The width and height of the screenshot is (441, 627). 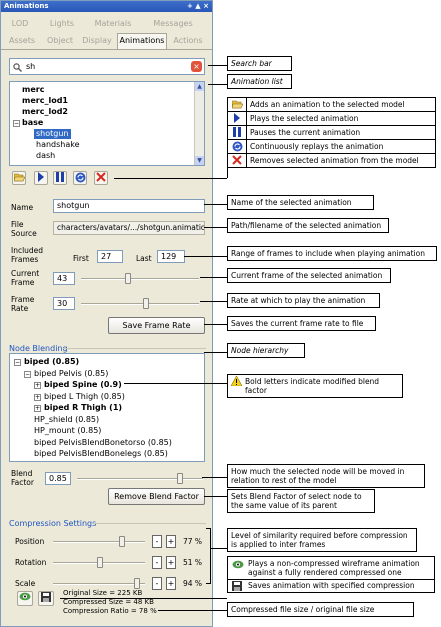 I want to click on tab-materials: Materials, so click(x=113, y=24).